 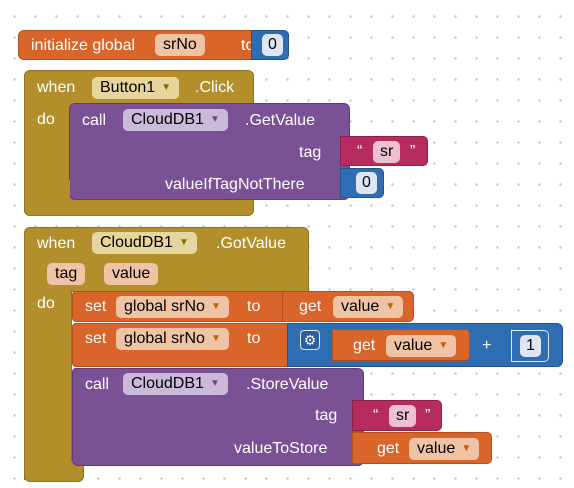 I want to click on set-global-srno-block-1: set global srNo ▼ to, so click(x=181, y=306).